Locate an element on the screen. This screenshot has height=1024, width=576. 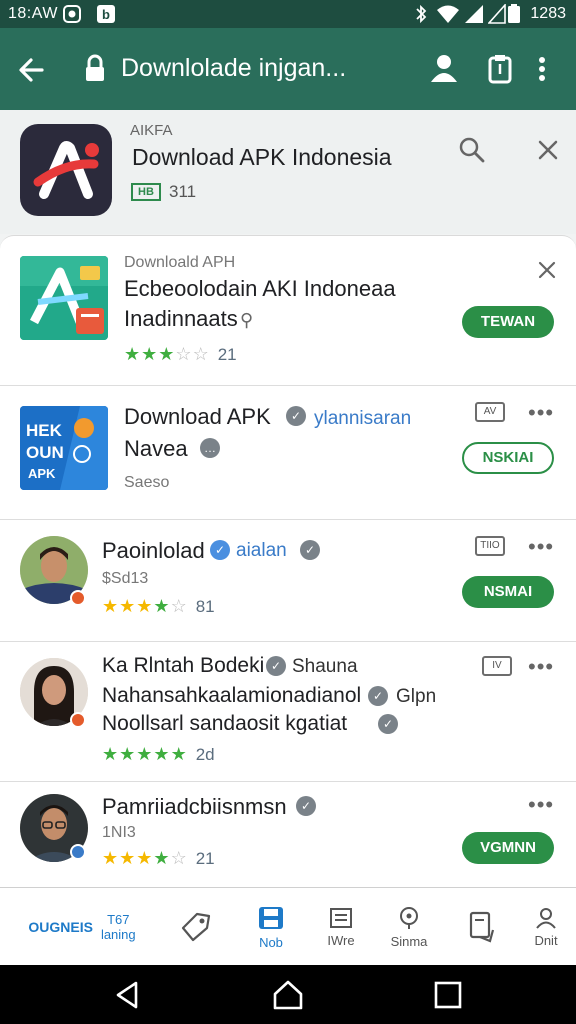
verified-icon: ✓ is located at coordinates (296, 416).